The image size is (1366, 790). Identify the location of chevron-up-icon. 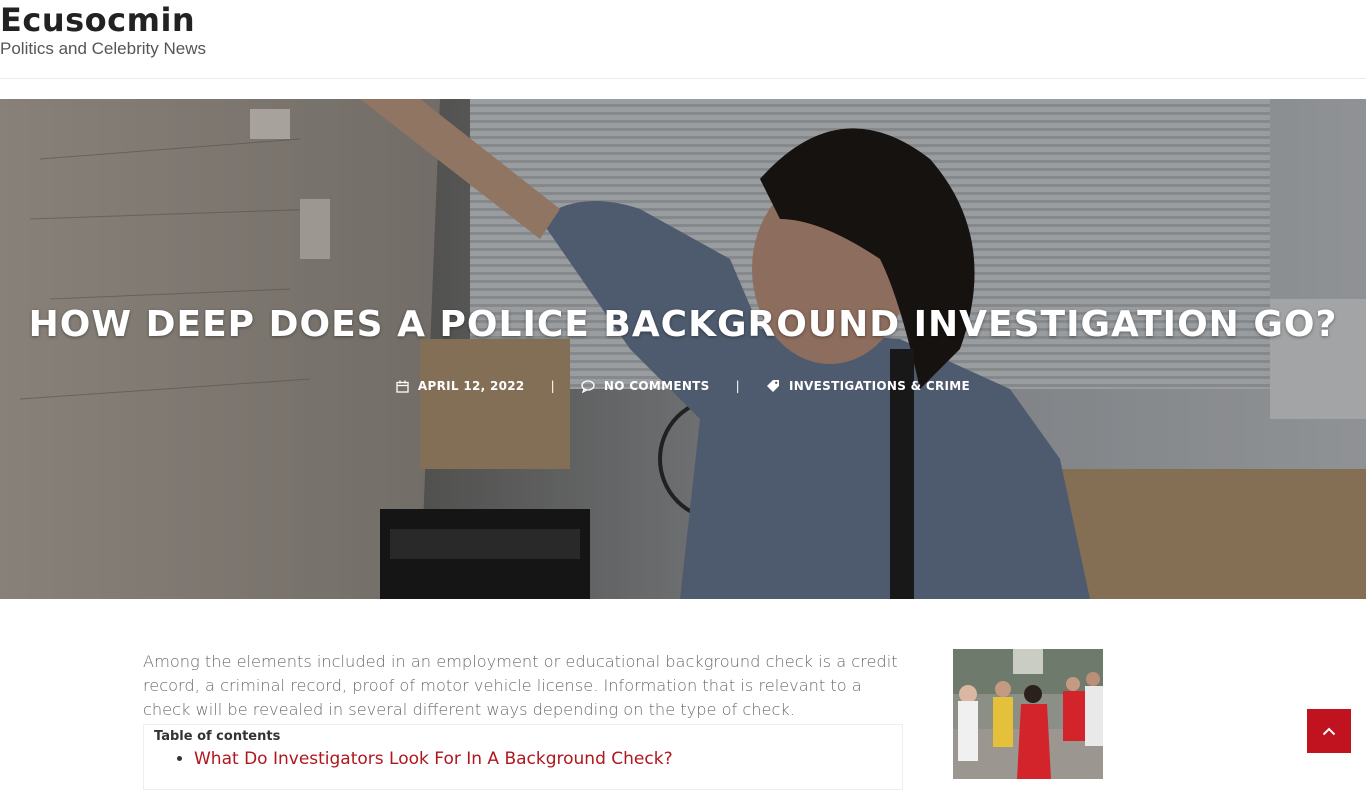
(1329, 731).